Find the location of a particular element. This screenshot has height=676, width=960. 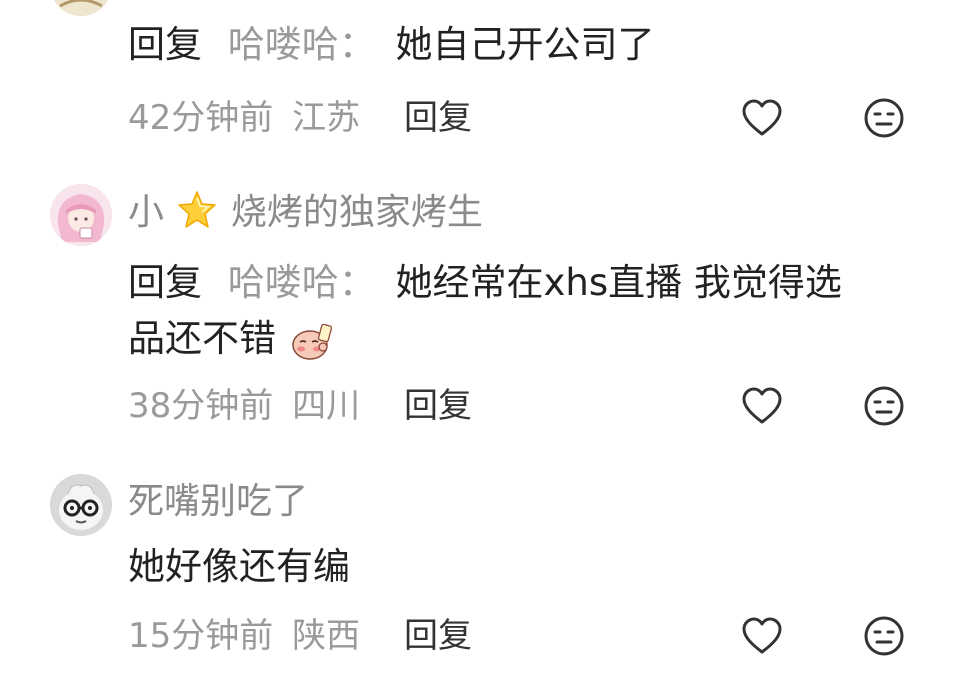

avatar-partial-art is located at coordinates (81, 8).